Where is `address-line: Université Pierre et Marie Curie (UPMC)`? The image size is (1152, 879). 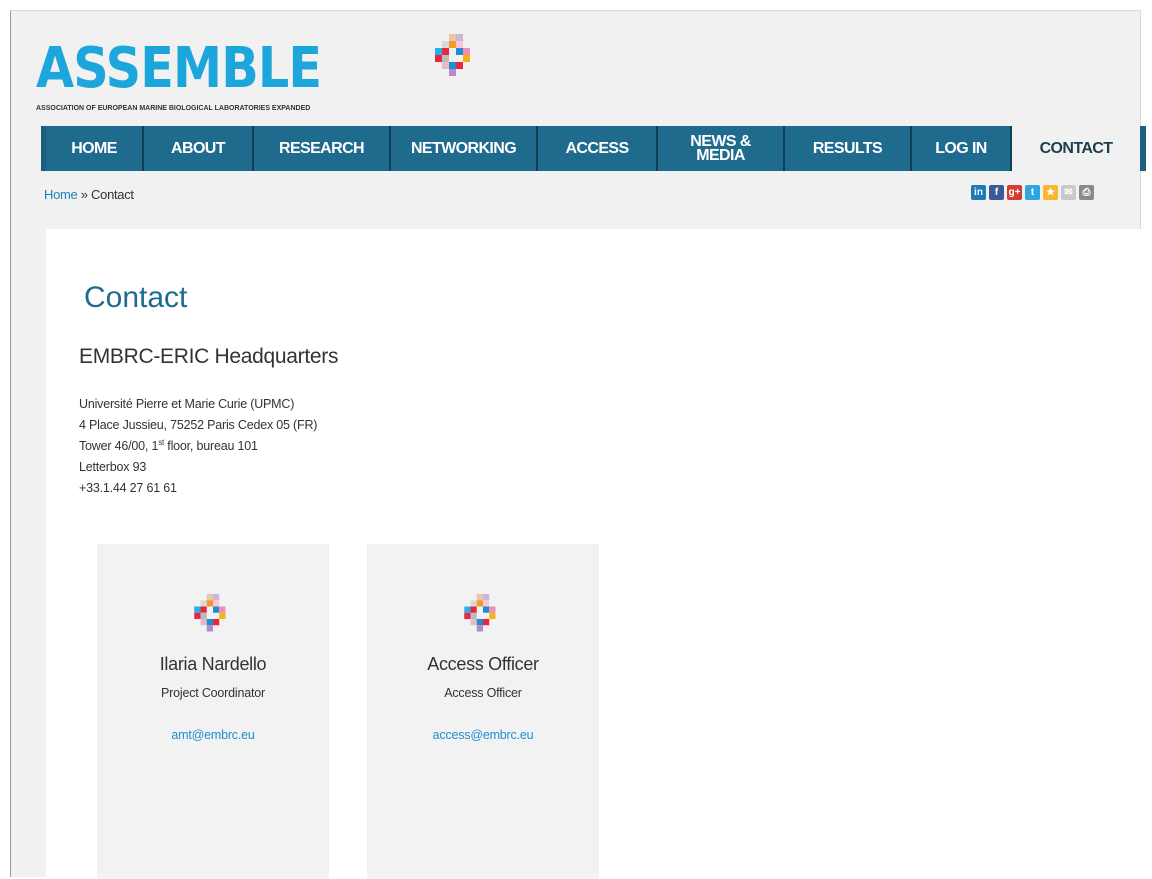
address-line: Université Pierre et Marie Curie (UPMC) is located at coordinates (187, 404).